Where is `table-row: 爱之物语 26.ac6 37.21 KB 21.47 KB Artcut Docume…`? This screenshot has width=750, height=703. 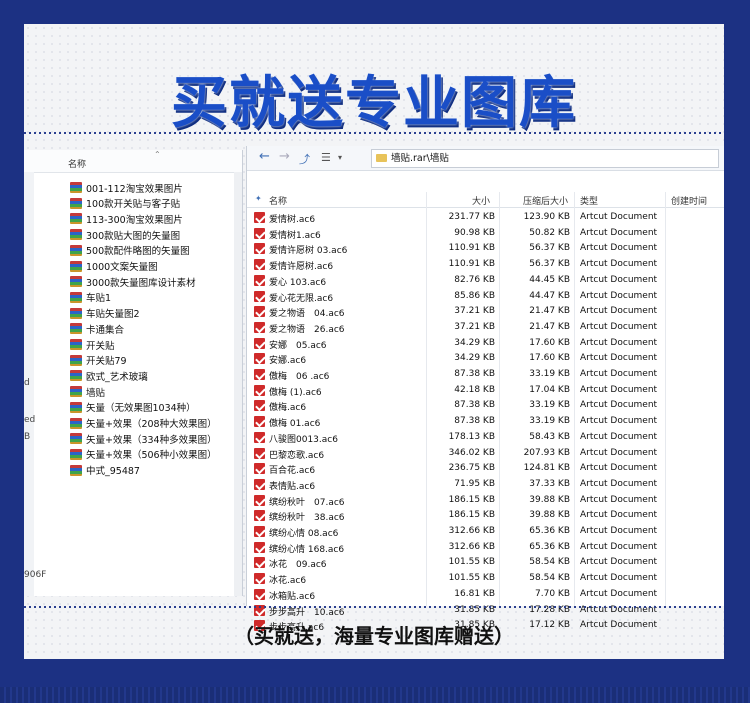
table-row: 爱之物语 26.ac6 37.21 KB 21.47 KB Artcut Docume… is located at coordinates (485, 328).